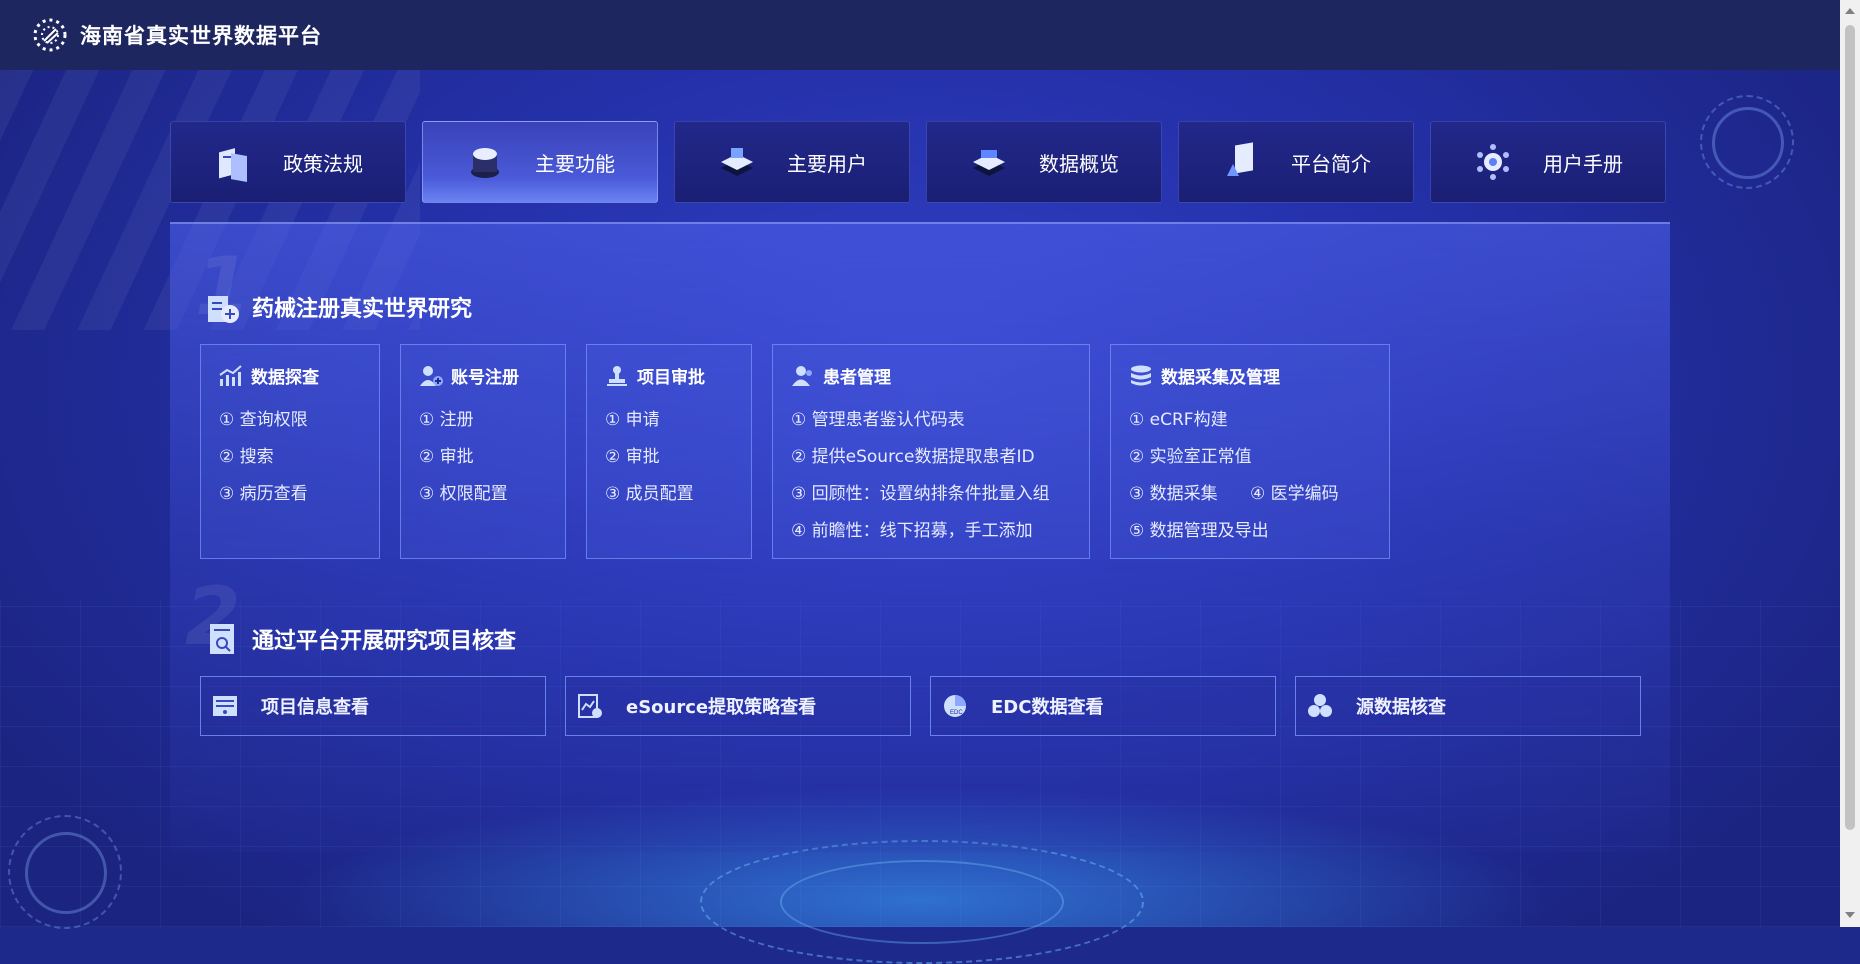 The width and height of the screenshot is (1860, 964). I want to click on patients-icon, so click(803, 376).